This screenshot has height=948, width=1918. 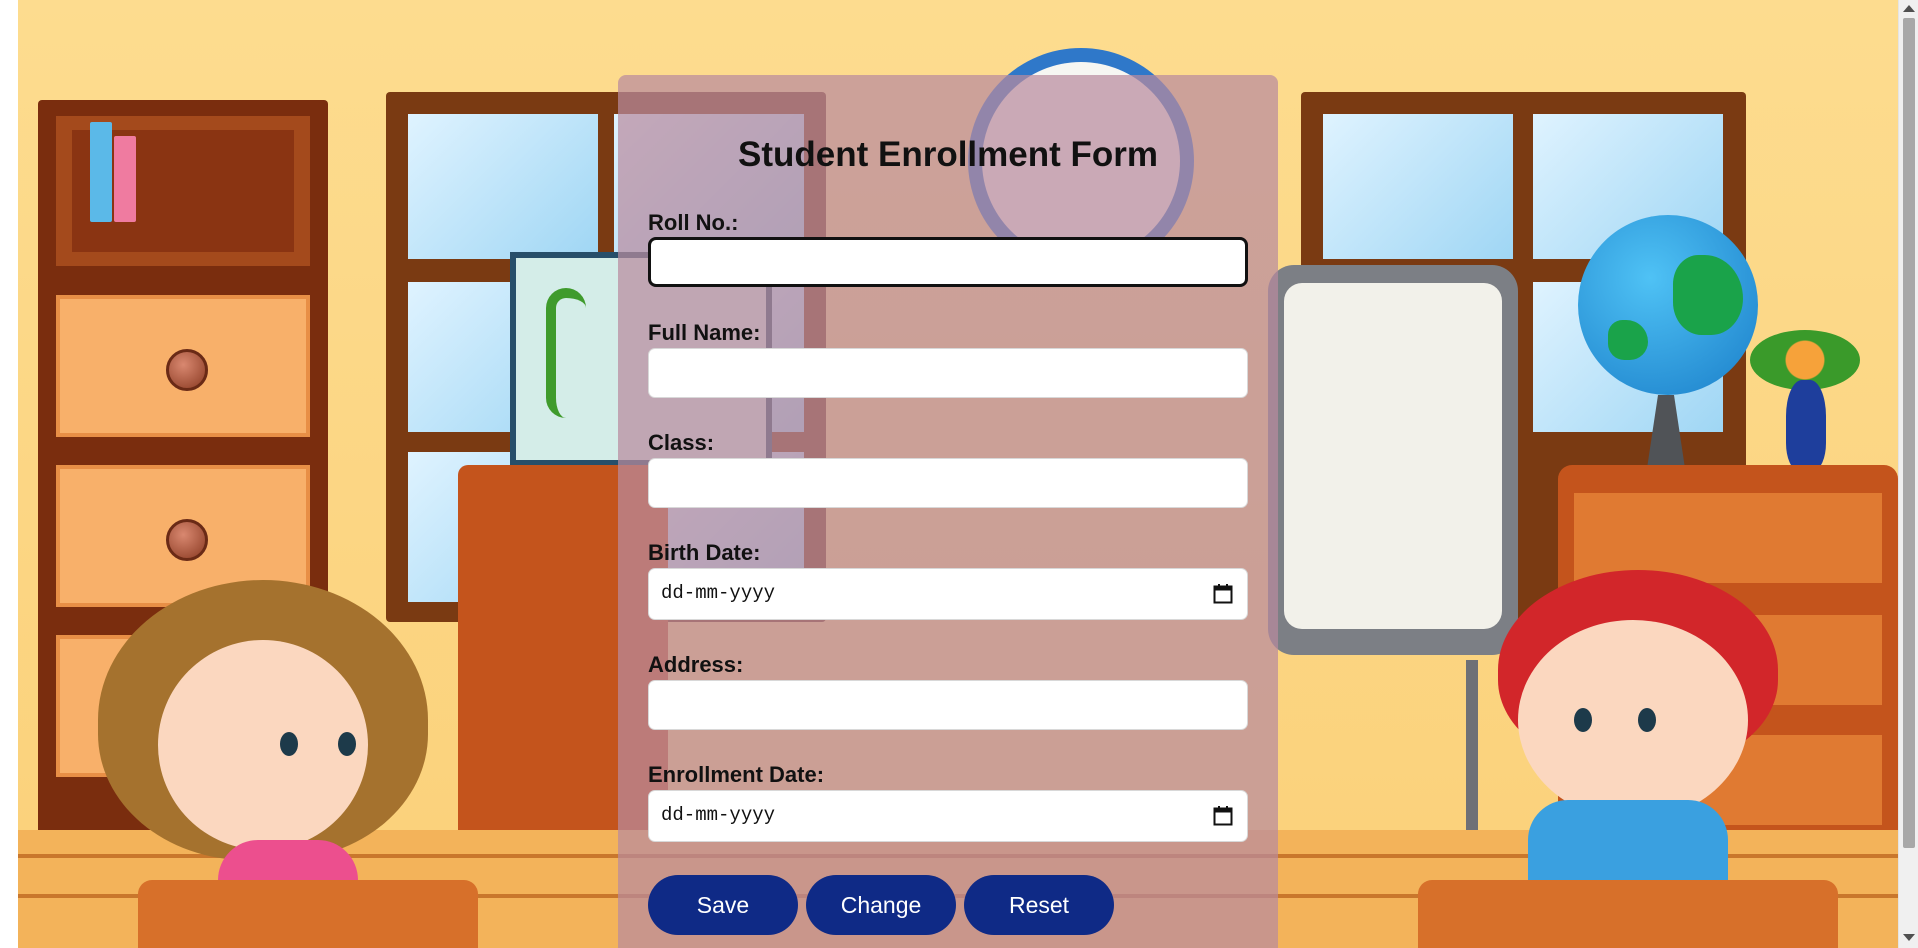 What do you see at coordinates (1393, 460) in the screenshot?
I see `whiteboard` at bounding box center [1393, 460].